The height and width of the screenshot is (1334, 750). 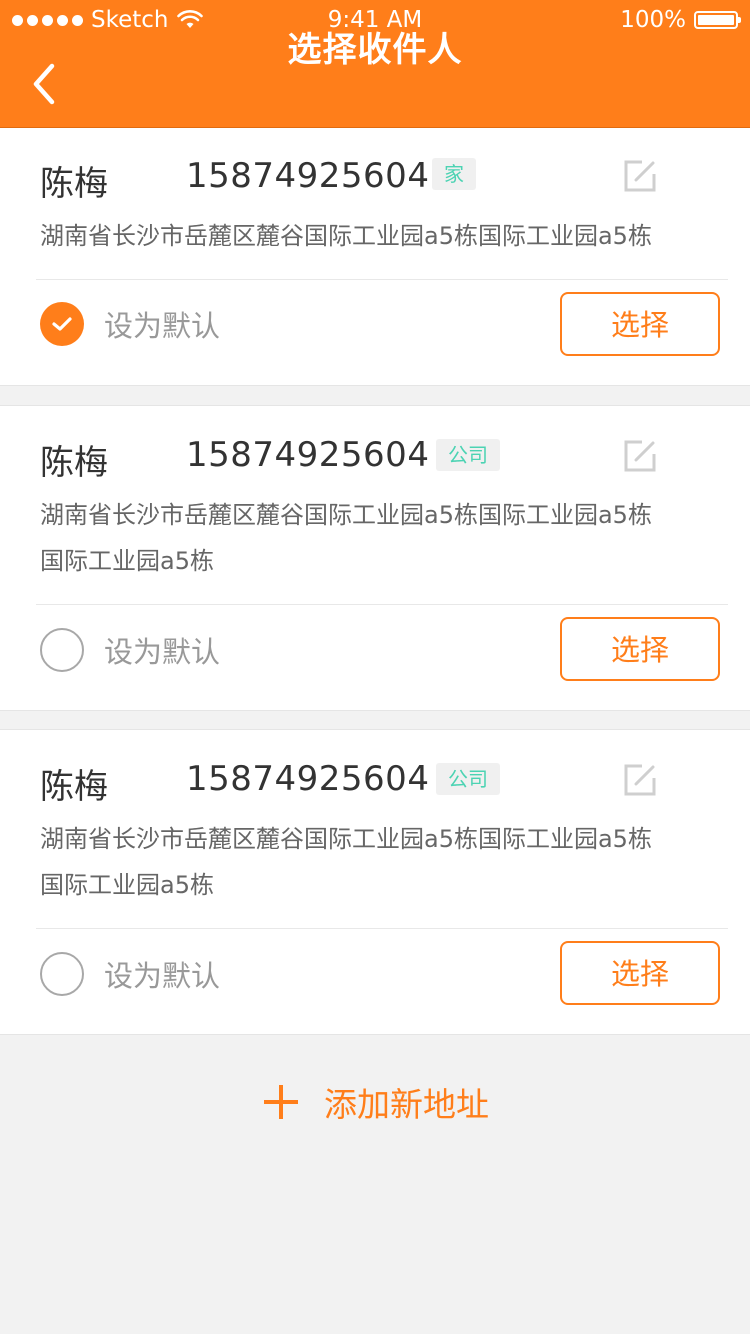 I want to click on add-address-button: 添加新地址, so click(x=375, y=1102).